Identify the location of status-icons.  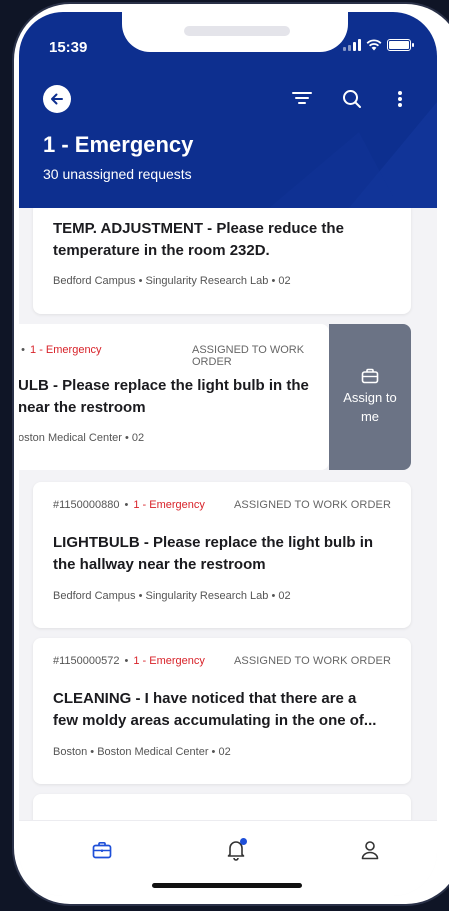
(378, 45).